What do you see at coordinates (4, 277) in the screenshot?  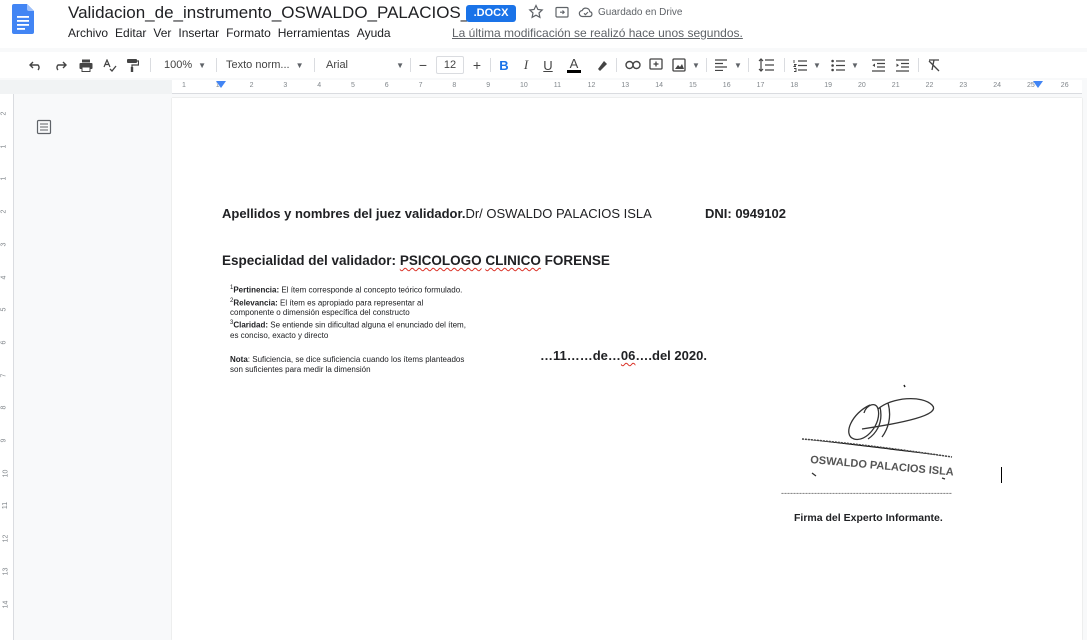 I see `vruler-number: 4` at bounding box center [4, 277].